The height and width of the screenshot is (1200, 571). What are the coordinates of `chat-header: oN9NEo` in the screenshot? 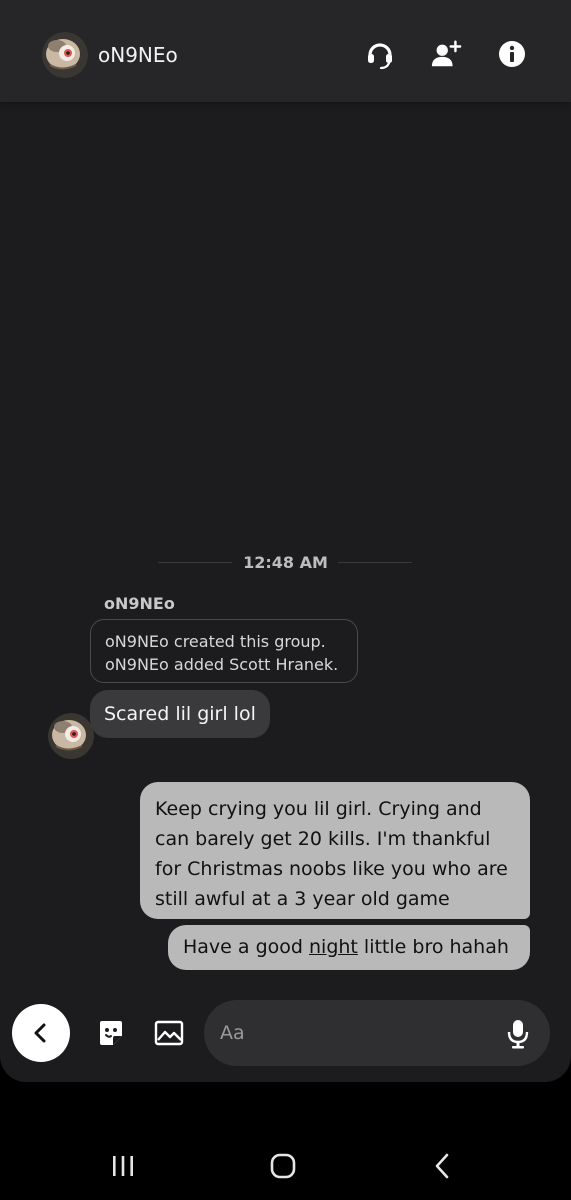 It's located at (285, 51).